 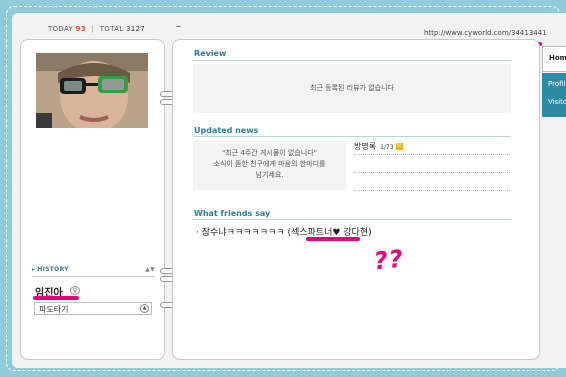 What do you see at coordinates (269, 153) in the screenshot?
I see `news-empty-line: "최근 4주간 게시물이 없습니다"` at bounding box center [269, 153].